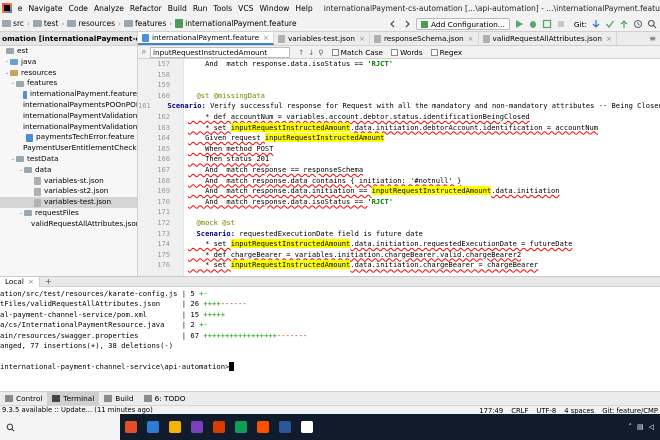  What do you see at coordinates (640, 427) in the screenshot?
I see `network-icon: ▤` at bounding box center [640, 427].